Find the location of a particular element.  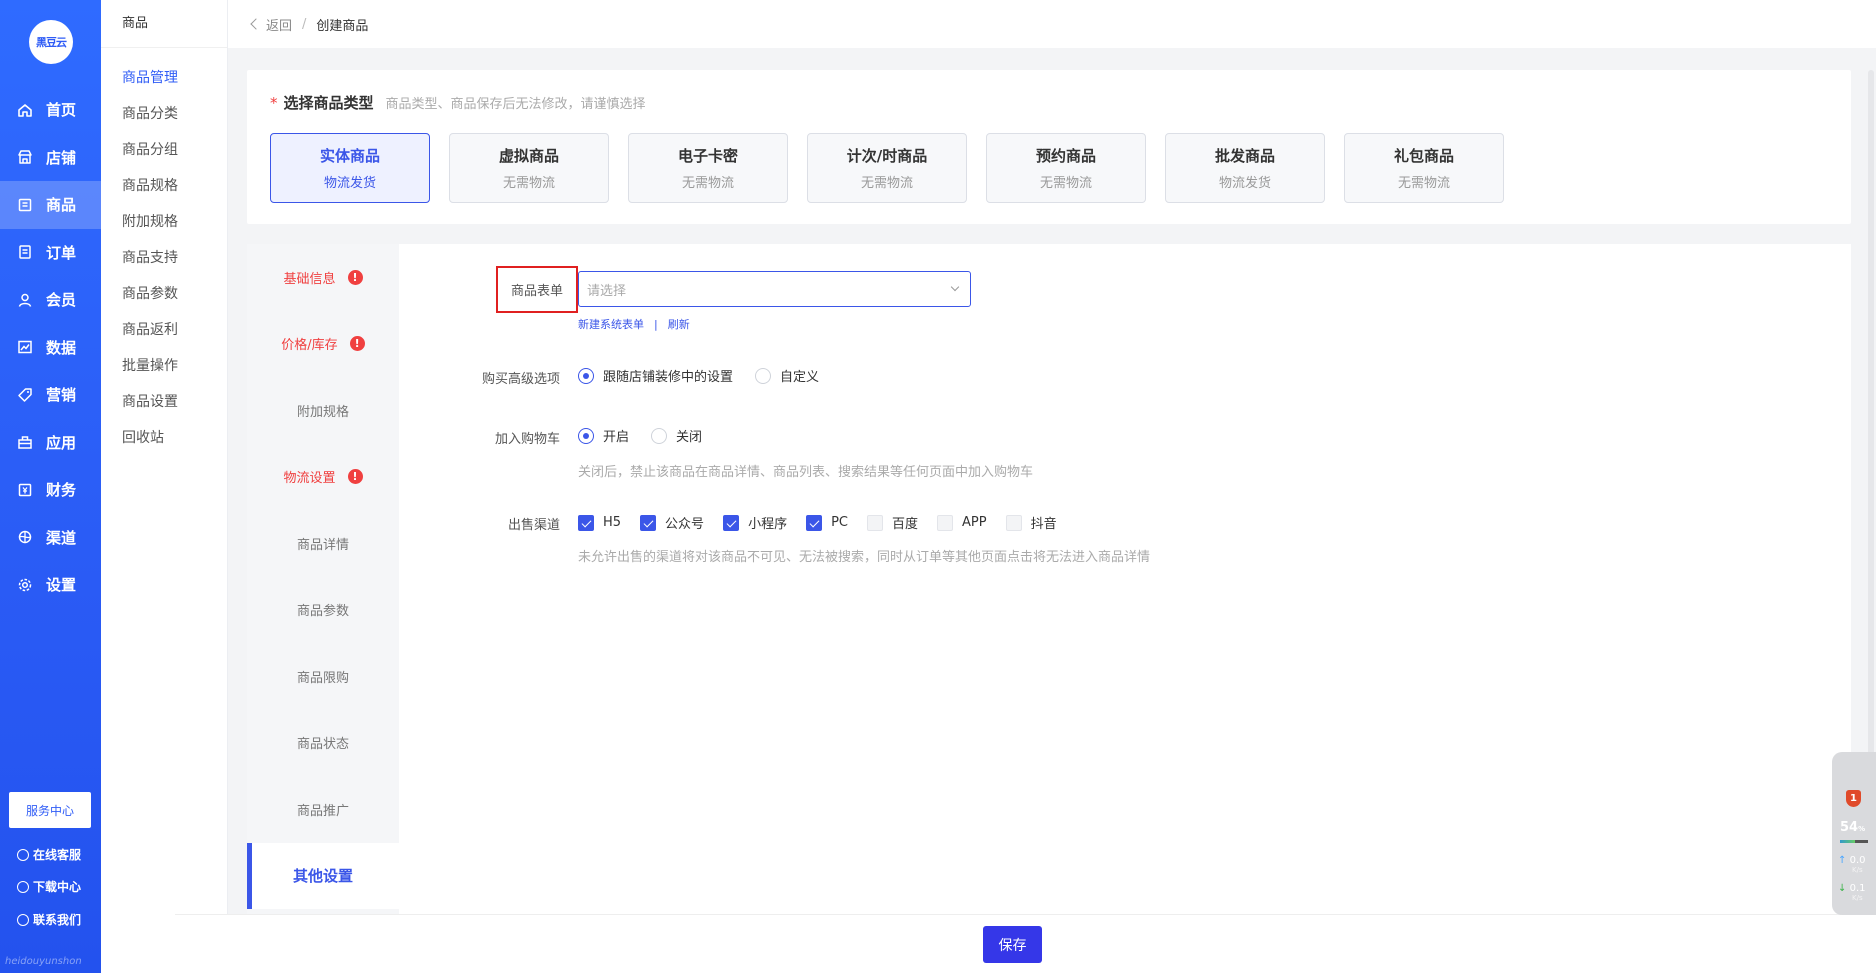

nav-item-9: 渠道 is located at coordinates (50, 538).